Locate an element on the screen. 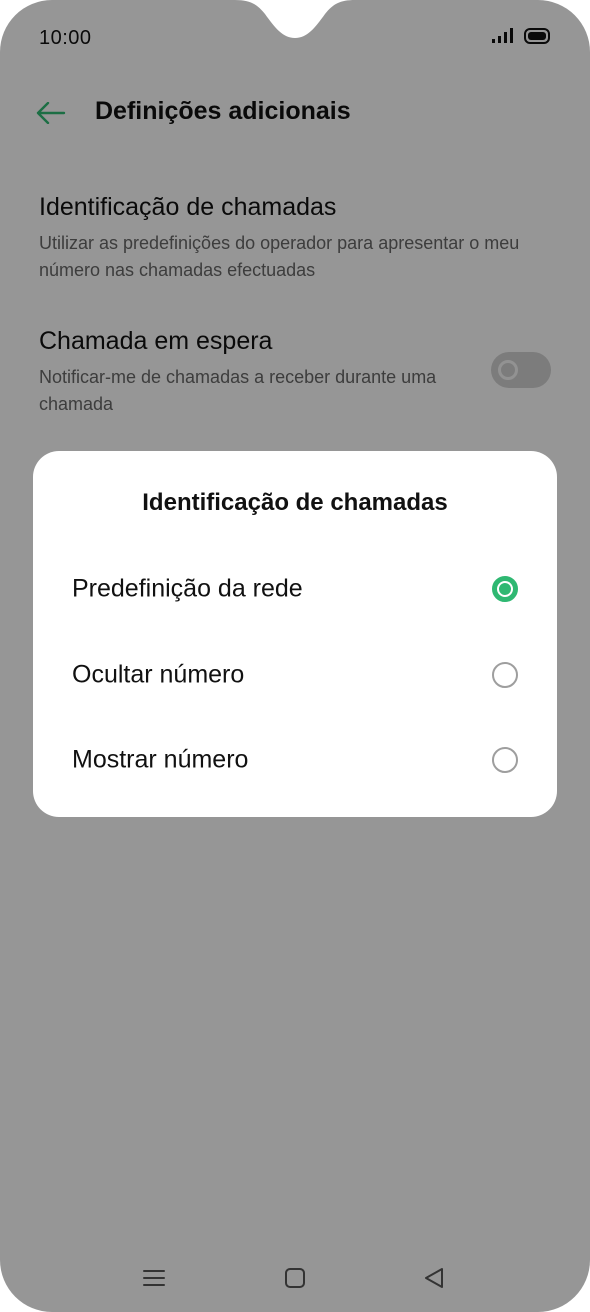 Image resolution: width=590 pixels, height=1312 pixels. option-network-default: Predefinição da rede is located at coordinates (295, 589).